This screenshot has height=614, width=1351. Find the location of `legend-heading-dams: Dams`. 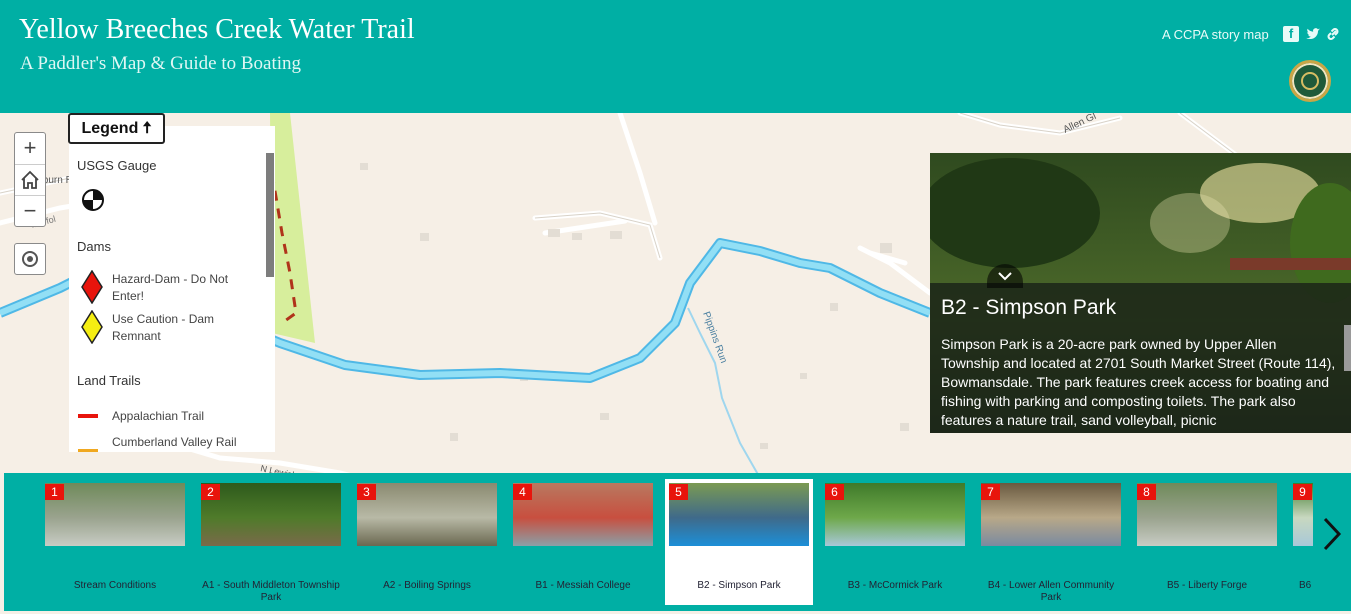

legend-heading-dams: Dams is located at coordinates (94, 246).